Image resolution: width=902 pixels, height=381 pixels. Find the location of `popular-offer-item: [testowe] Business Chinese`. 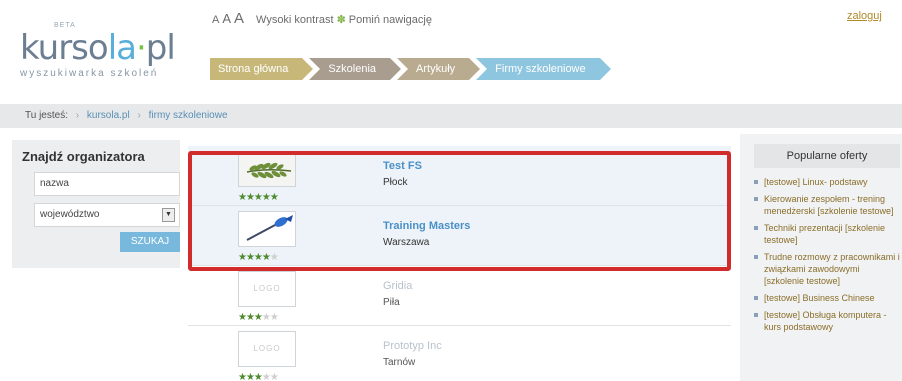

popular-offer-item: [testowe] Business Chinese is located at coordinates (827, 298).